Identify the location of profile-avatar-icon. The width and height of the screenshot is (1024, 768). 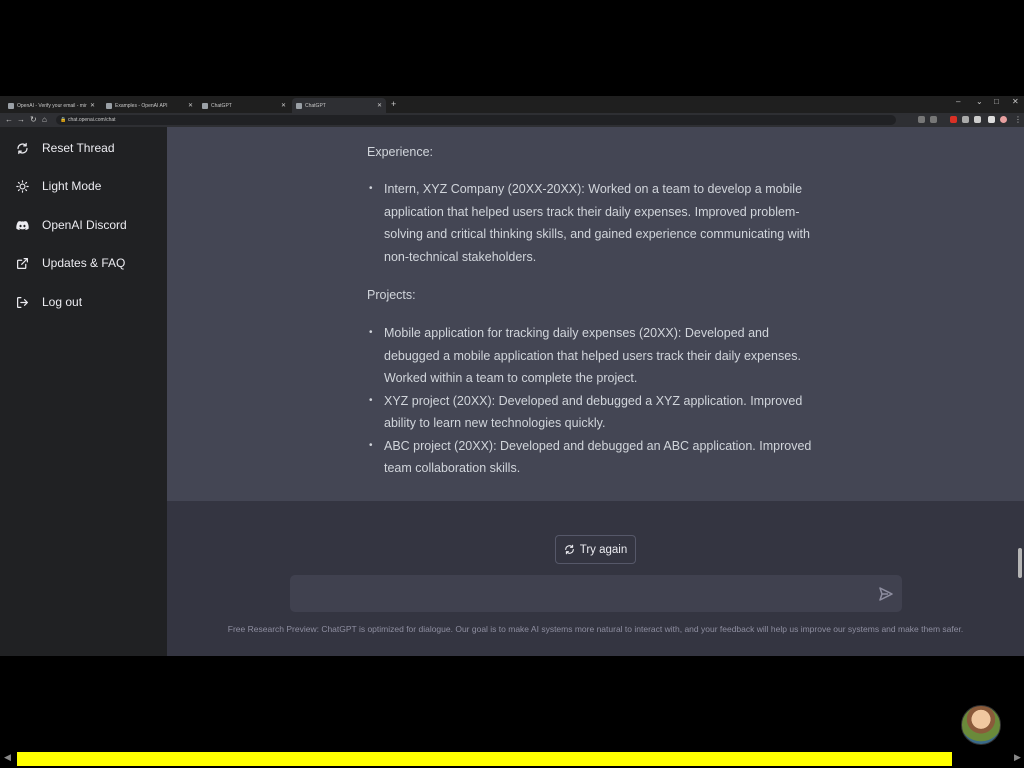
(1003, 119).